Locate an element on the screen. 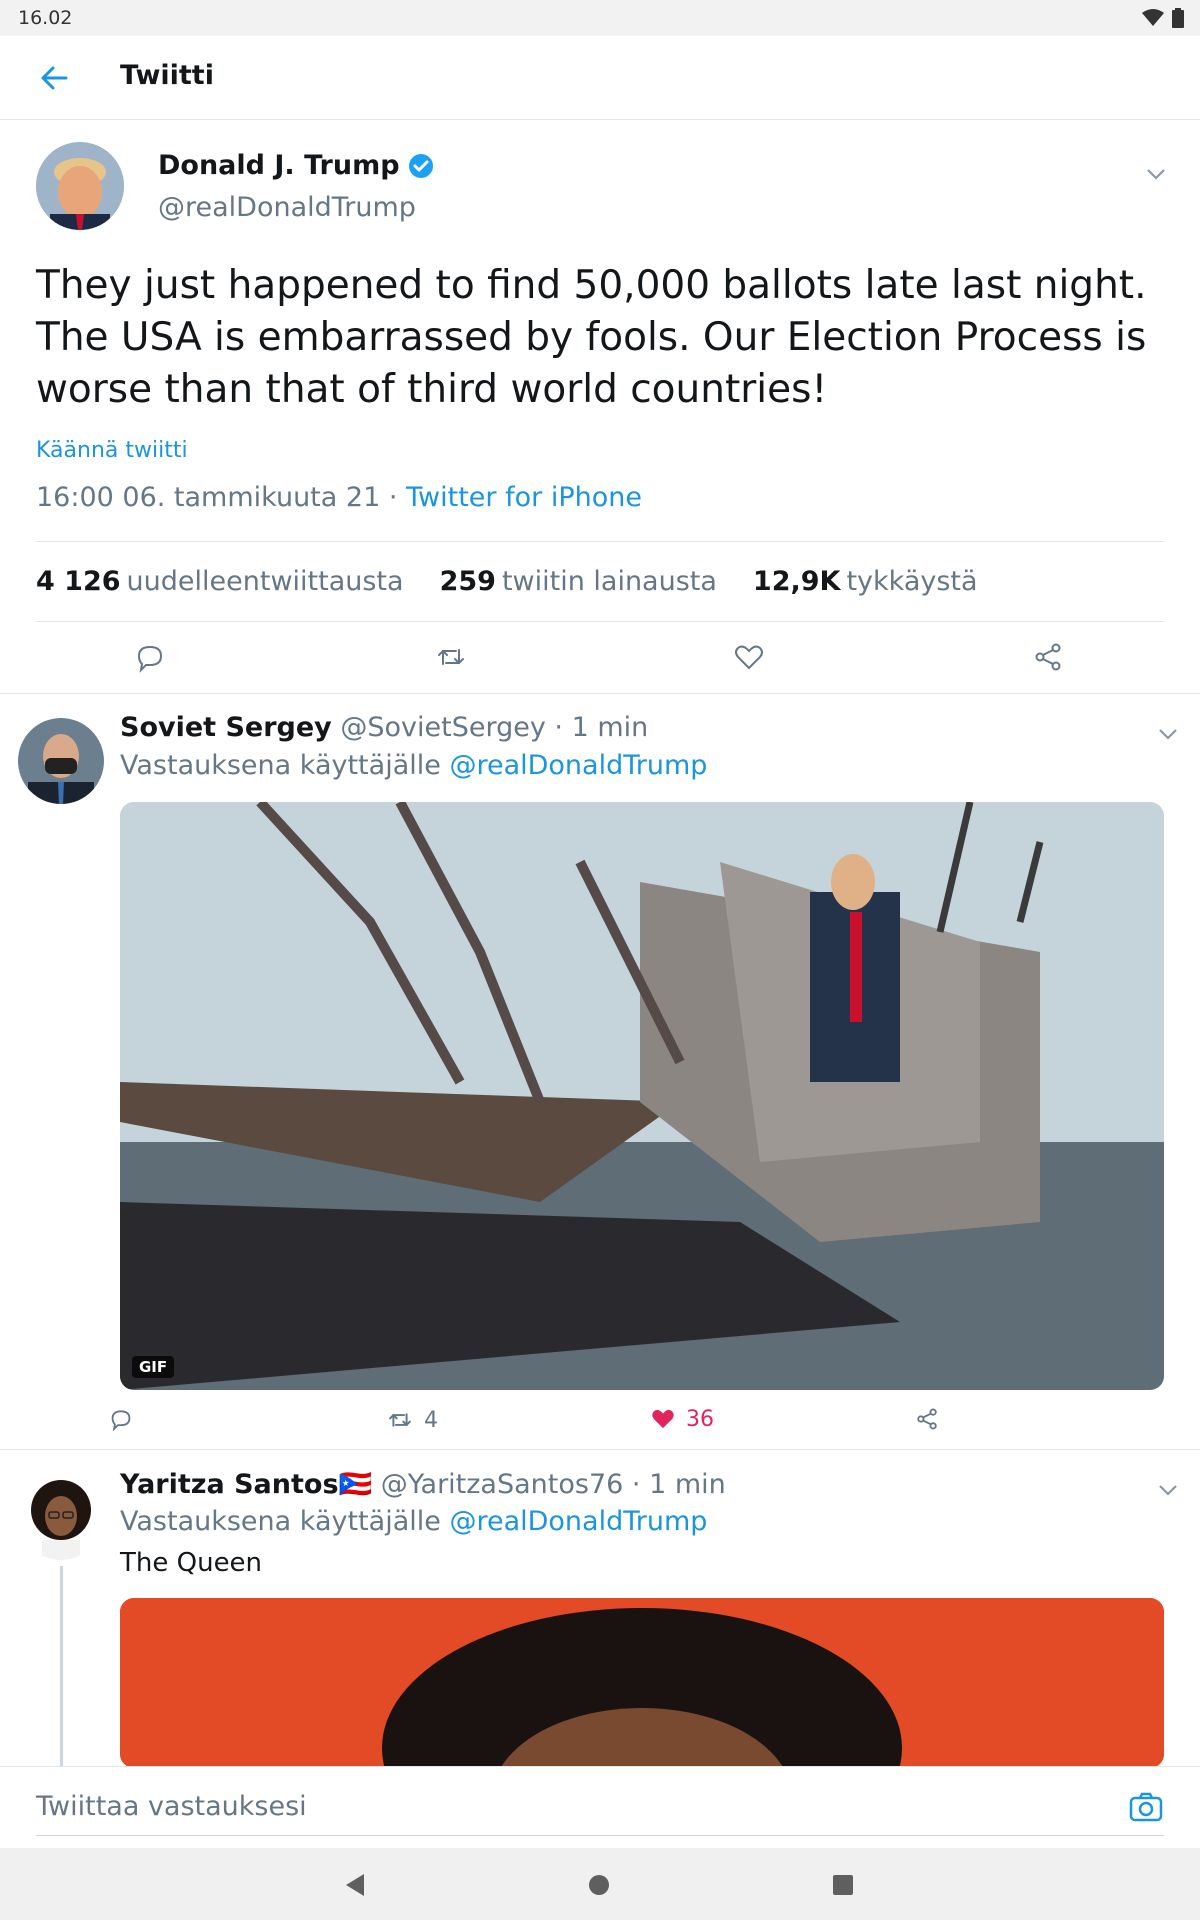 This screenshot has height=1920, width=1200. gif-badge: GIF is located at coordinates (153, 1367).